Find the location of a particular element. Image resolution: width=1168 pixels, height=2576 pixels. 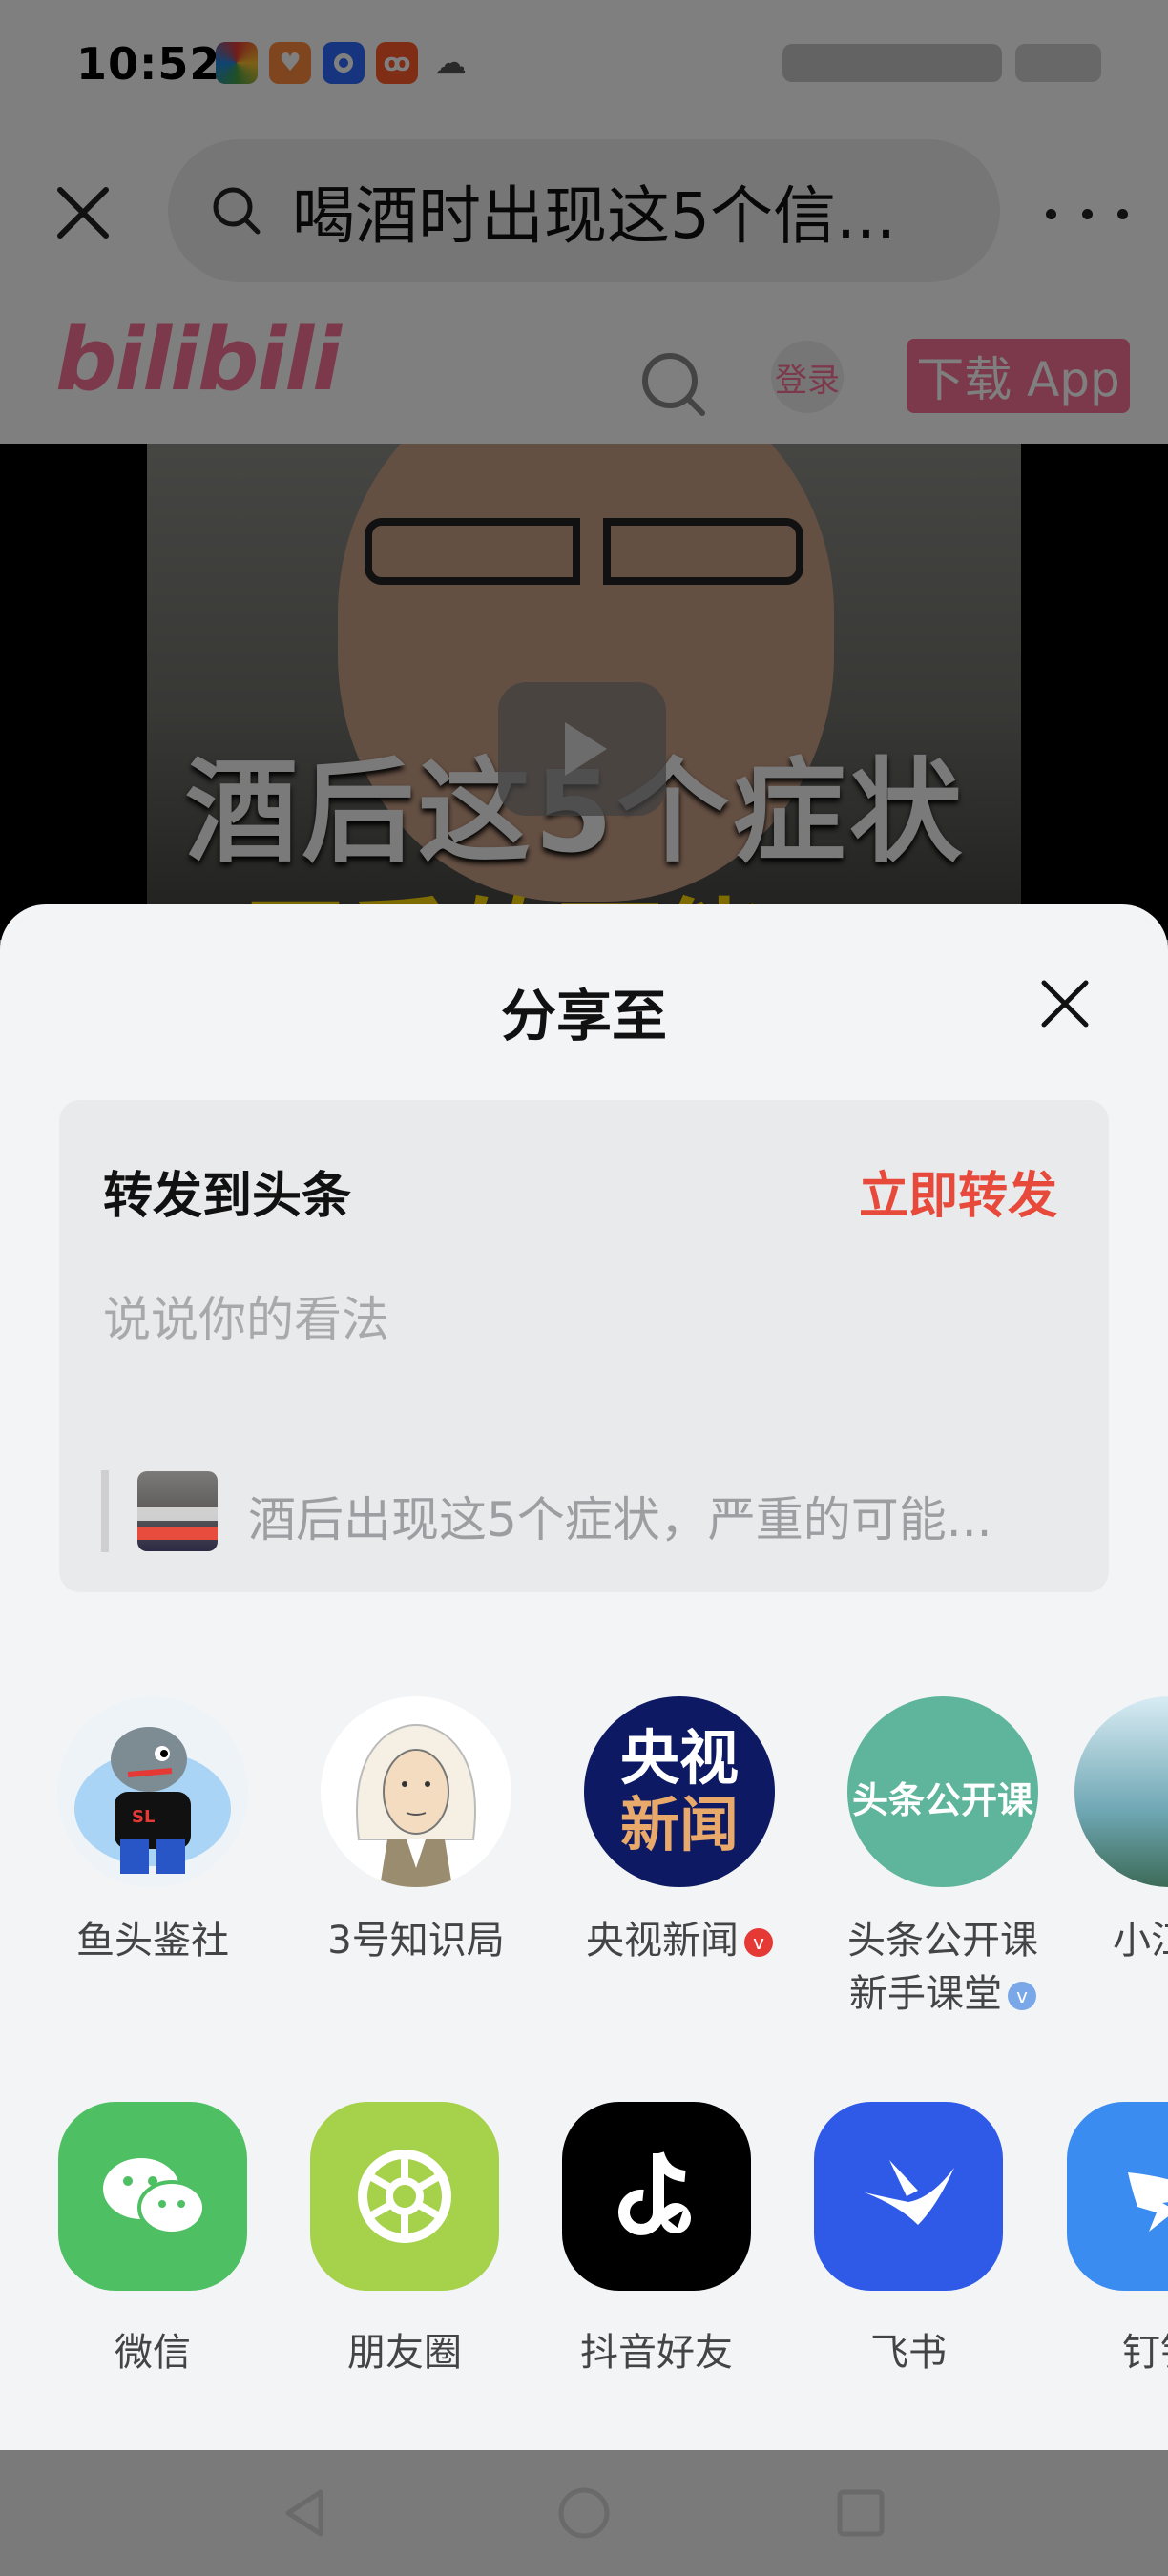

contact-item: 小江 is located at coordinates (1121, 1831).